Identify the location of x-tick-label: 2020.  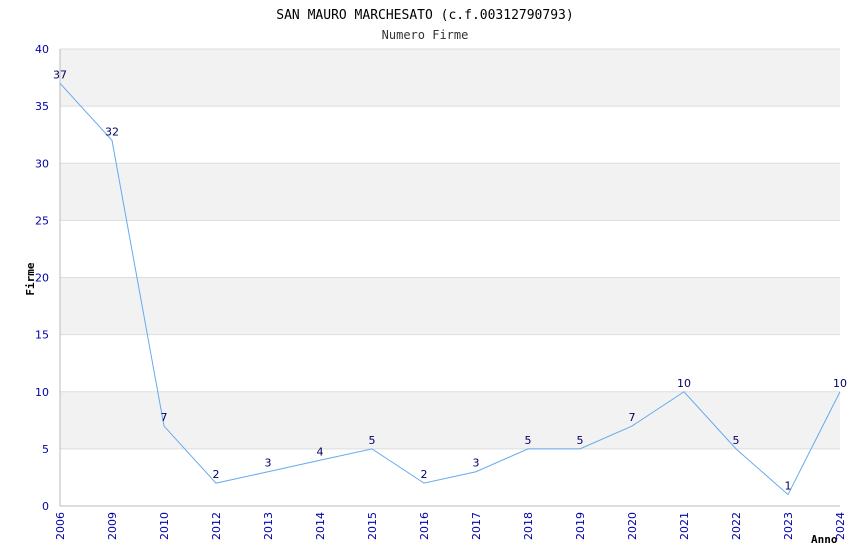
(632, 526).